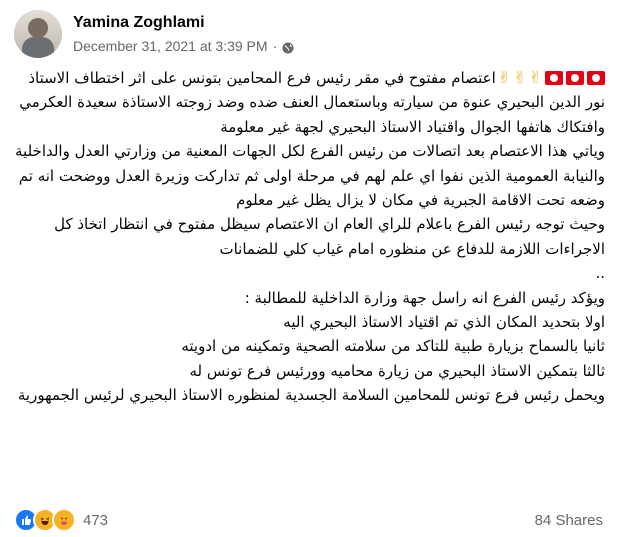 This screenshot has height=537, width=621. I want to click on author-name: Yamina Zoghlami, so click(183, 23).